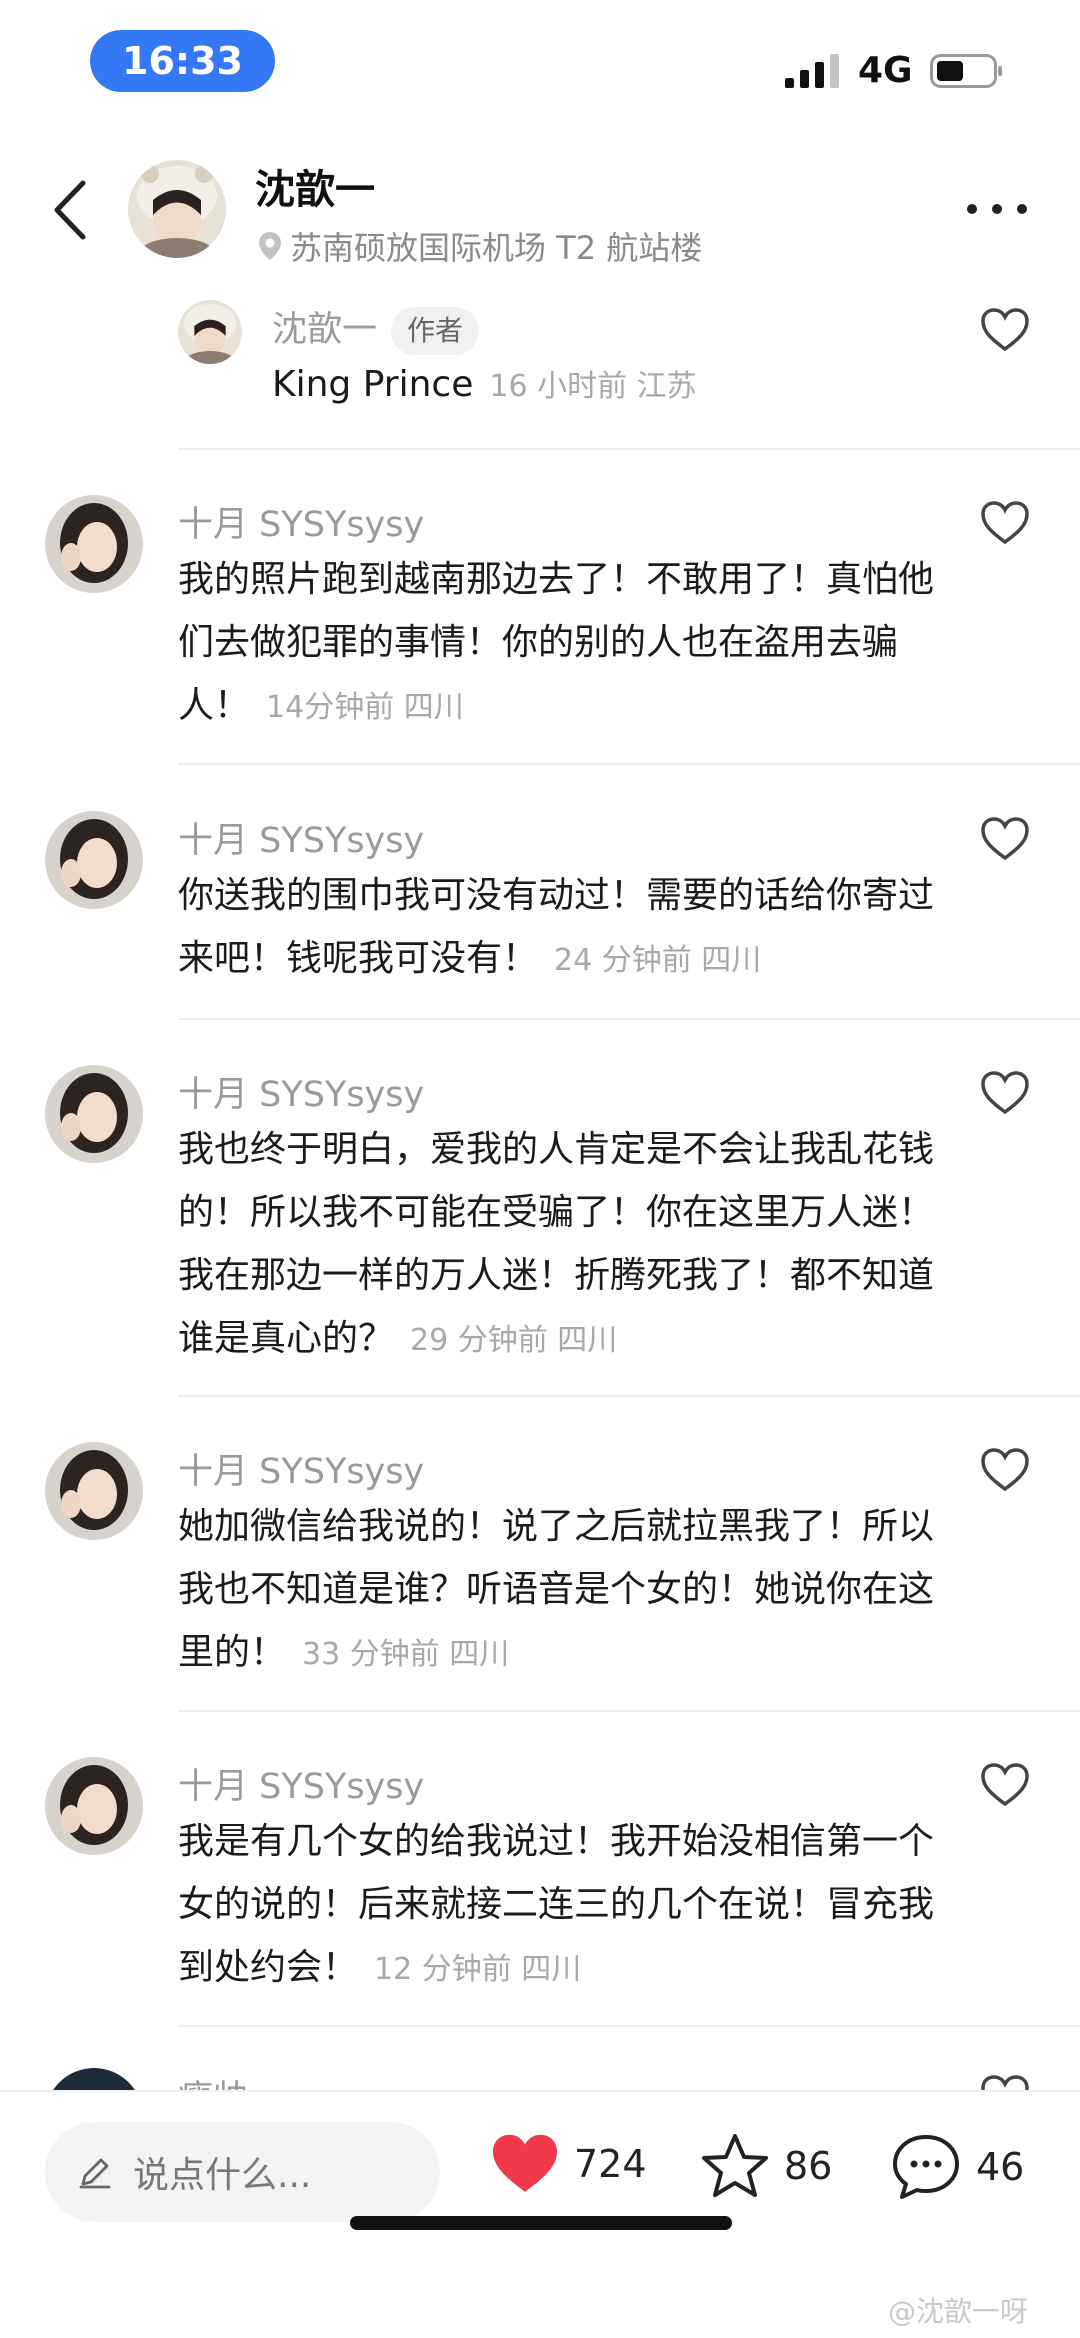  I want to click on signal-icon, so click(812, 71).